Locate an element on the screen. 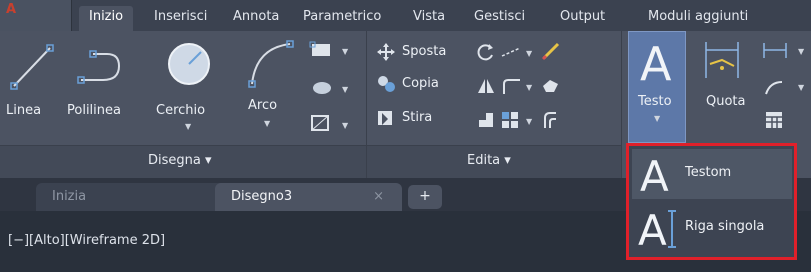 Image resolution: width=811 pixels, height=272 pixels. text-a-icon: A is located at coordinates (656, 63).